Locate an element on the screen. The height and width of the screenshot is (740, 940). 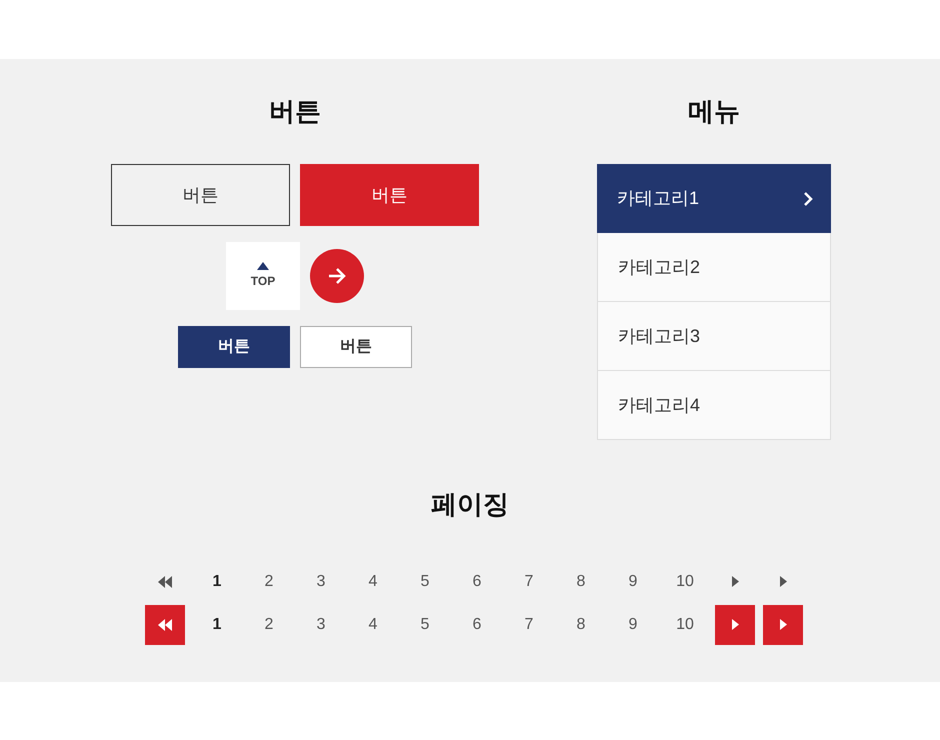
arrow-right-icon is located at coordinates (337, 276).